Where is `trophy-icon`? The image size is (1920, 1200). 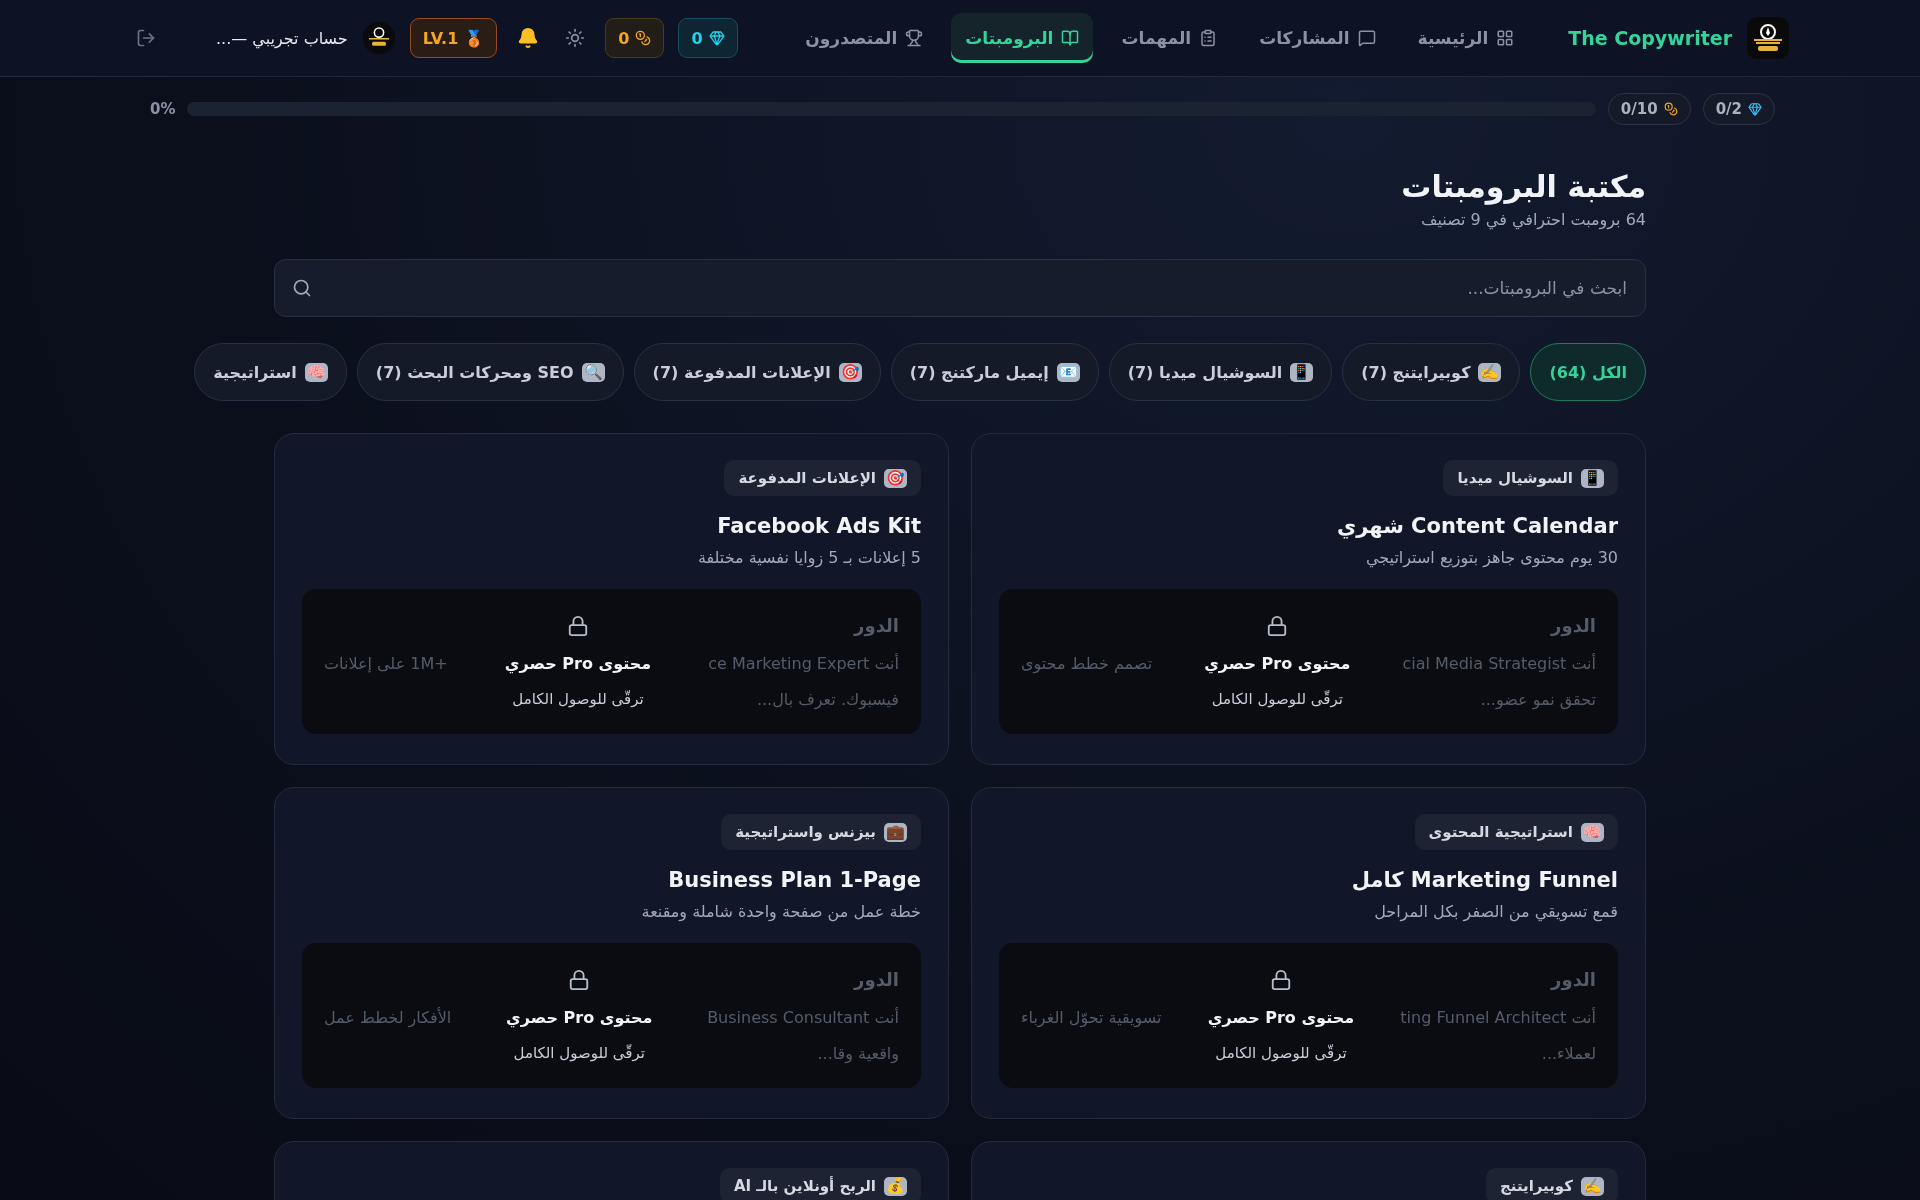
trophy-icon is located at coordinates (914, 38).